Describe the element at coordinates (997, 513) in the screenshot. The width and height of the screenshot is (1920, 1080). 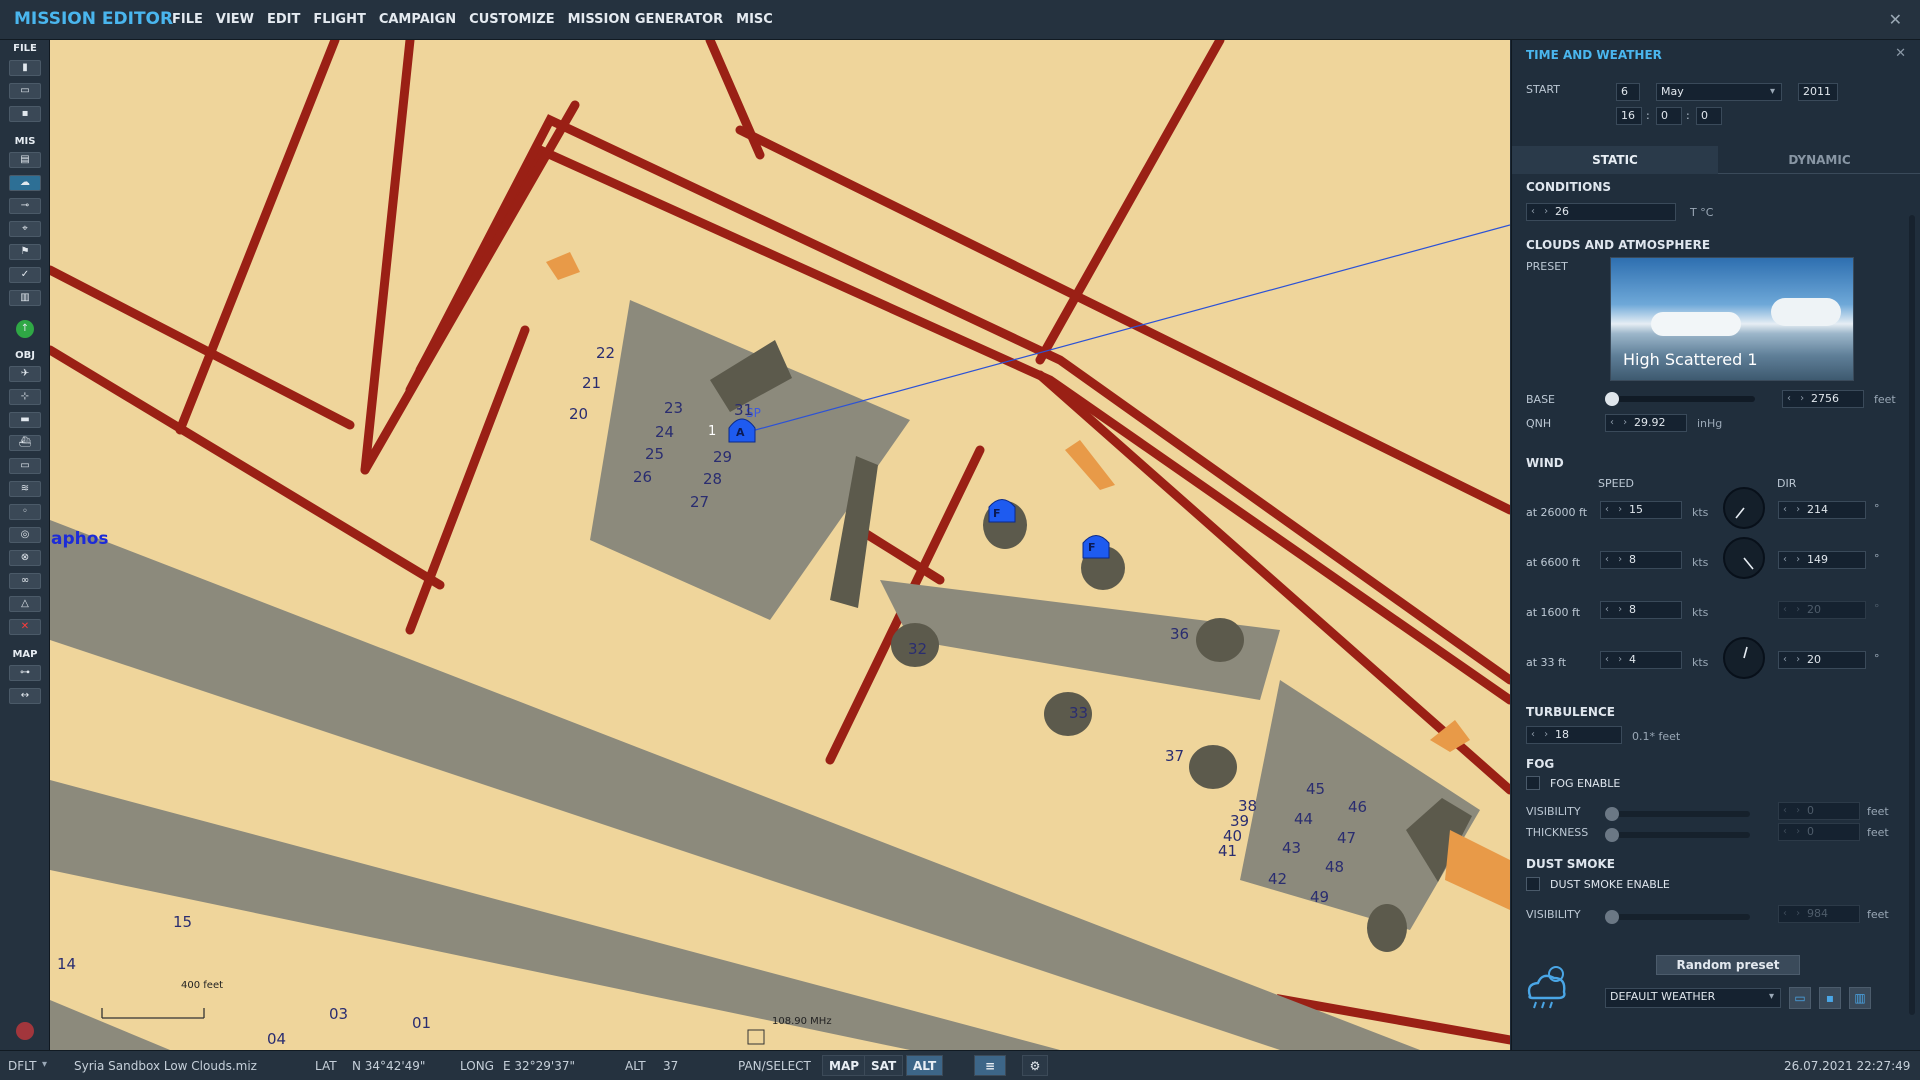
I see `unit-marker-f1: F` at that location.